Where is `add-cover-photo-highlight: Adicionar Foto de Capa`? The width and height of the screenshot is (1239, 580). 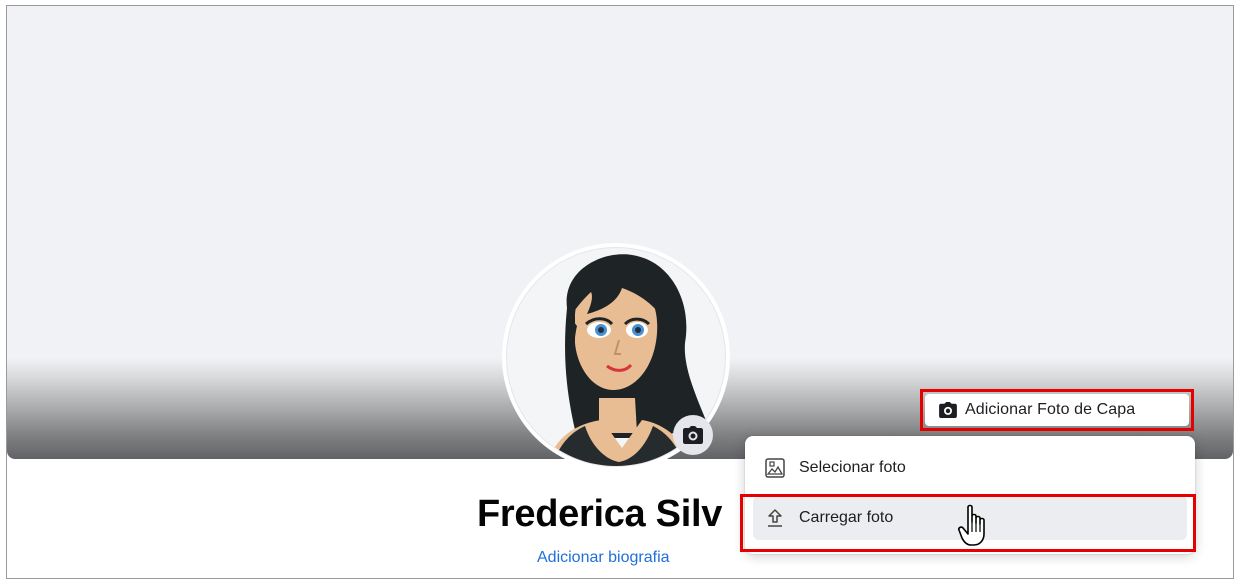 add-cover-photo-highlight: Adicionar Foto de Capa is located at coordinates (1057, 410).